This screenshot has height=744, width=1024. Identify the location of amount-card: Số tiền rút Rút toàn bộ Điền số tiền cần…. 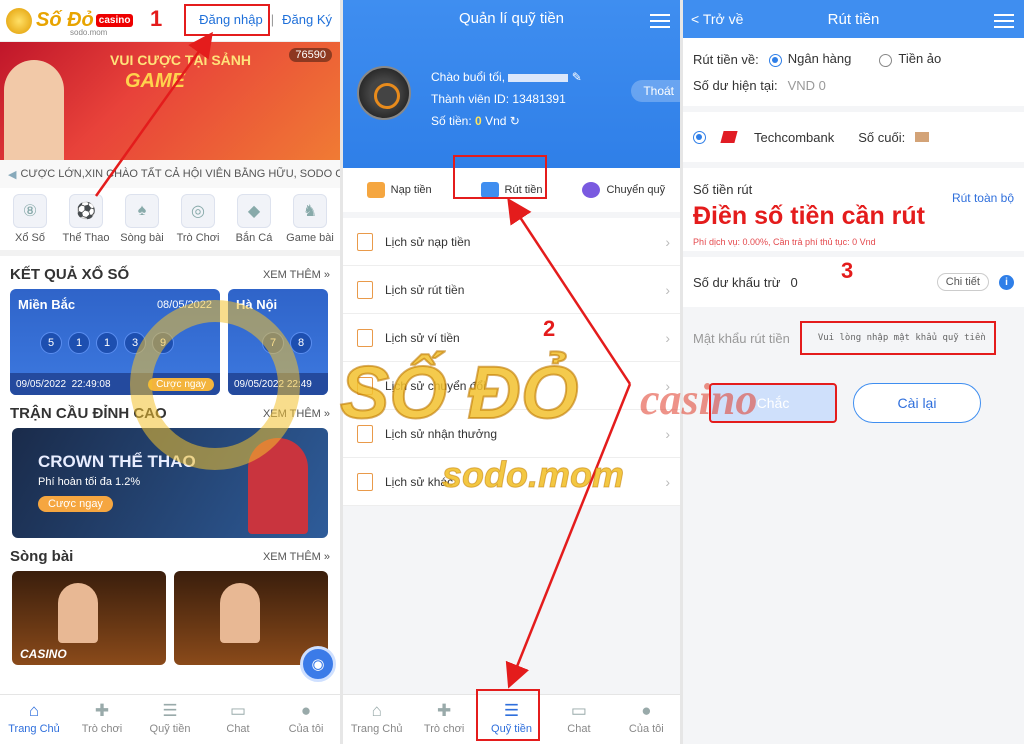
(853, 209).